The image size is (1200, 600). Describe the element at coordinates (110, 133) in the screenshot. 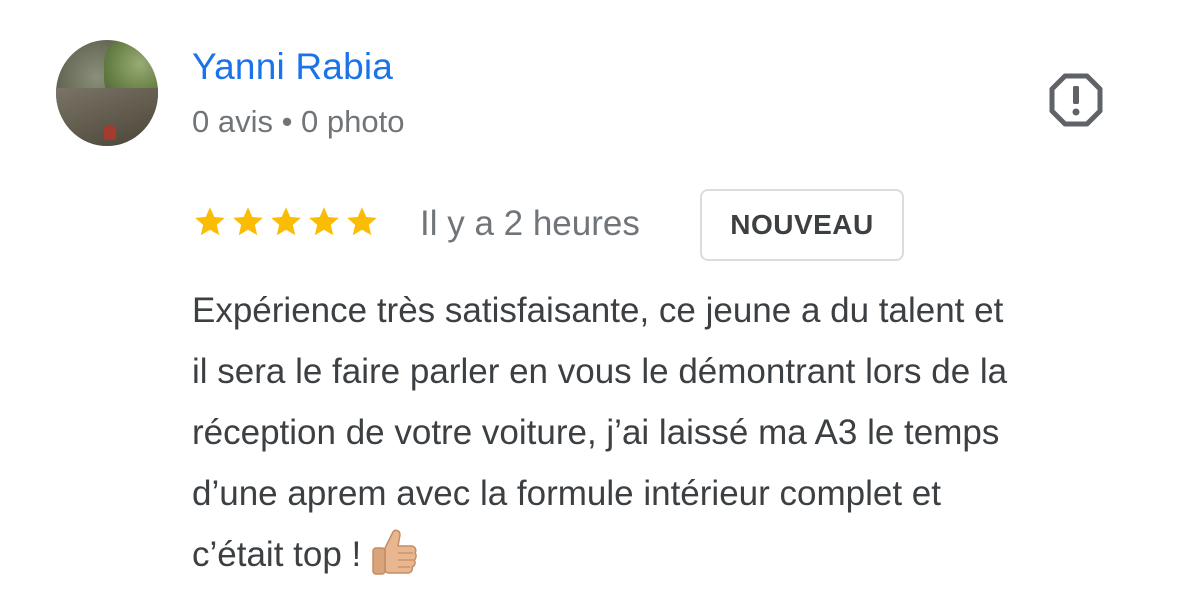

I see `avatar-figure` at that location.